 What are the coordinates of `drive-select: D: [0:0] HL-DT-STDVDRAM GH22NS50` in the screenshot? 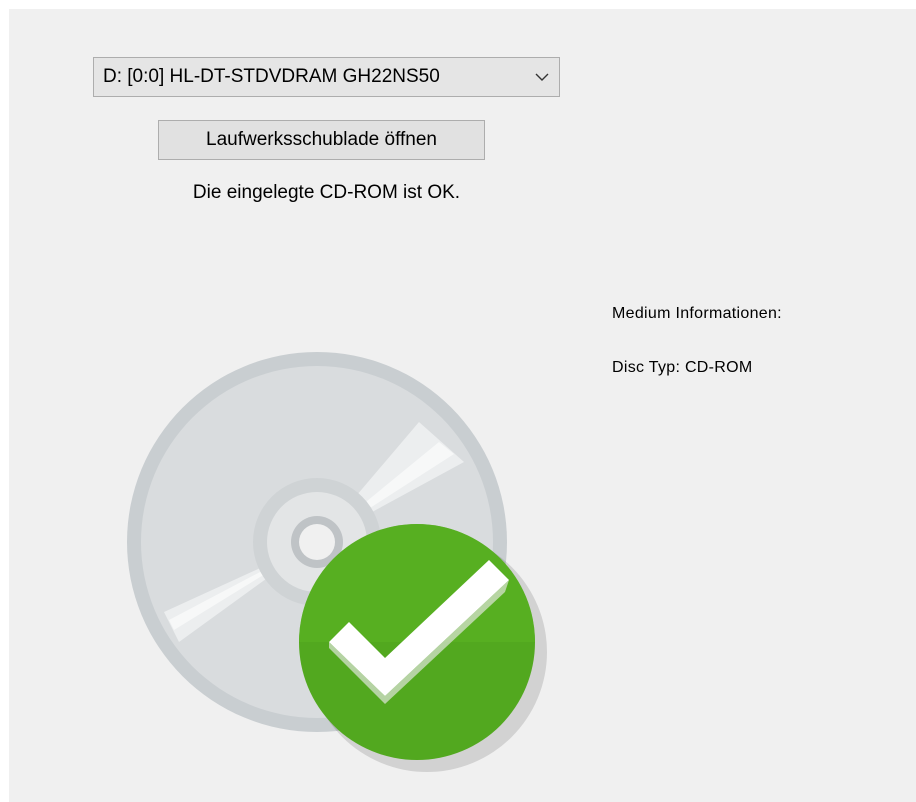 It's located at (326, 77).